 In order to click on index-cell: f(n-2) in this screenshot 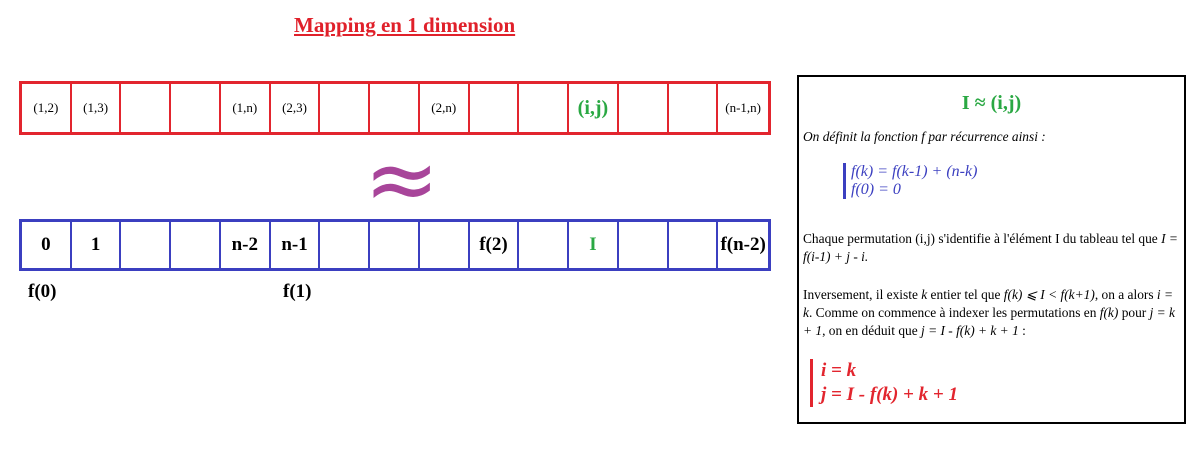, I will do `click(743, 244)`.